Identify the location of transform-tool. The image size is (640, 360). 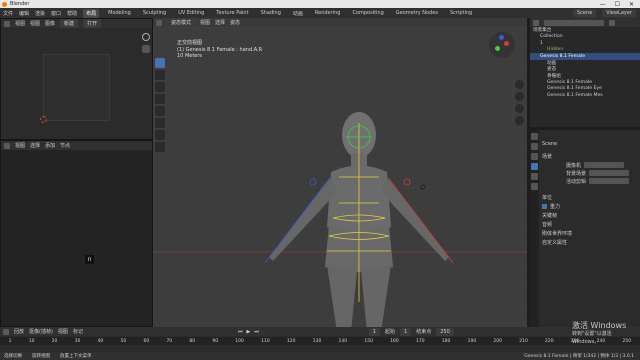
(160, 123).